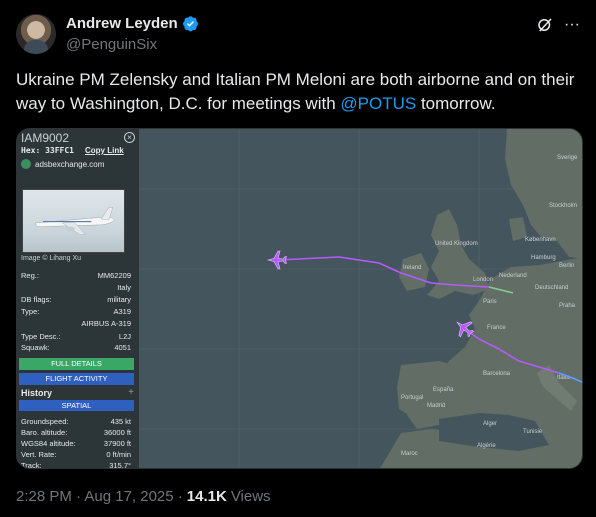  Describe the element at coordinates (572, 25) in the screenshot. I see `more-options-icon: ···` at that location.